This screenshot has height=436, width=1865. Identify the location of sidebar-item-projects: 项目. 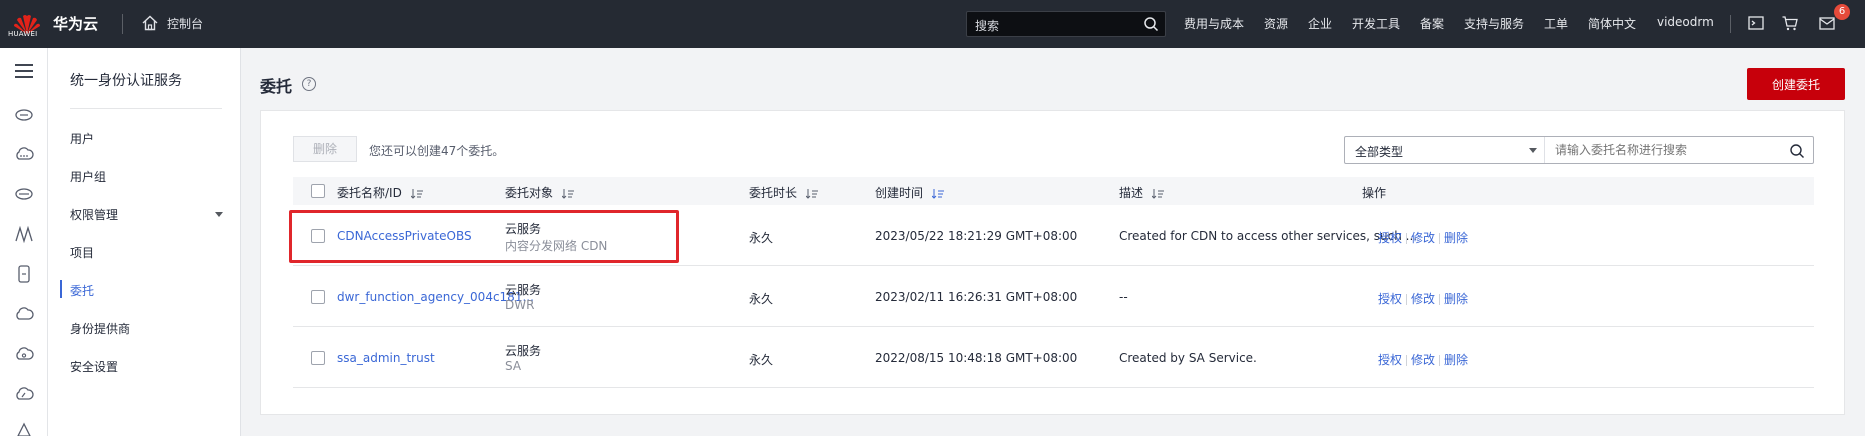
(82, 252).